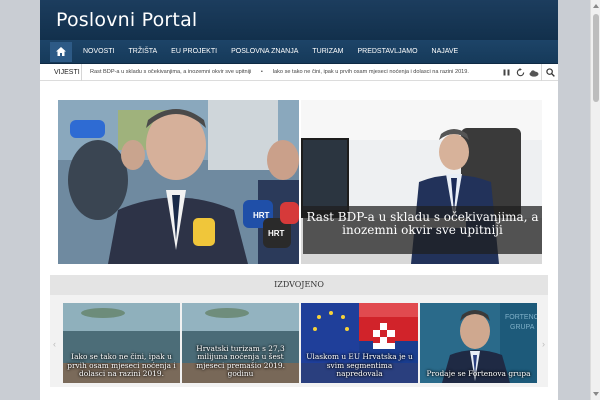 The image size is (600, 400). I want to click on scrollbar-thumb, so click(596, 58).